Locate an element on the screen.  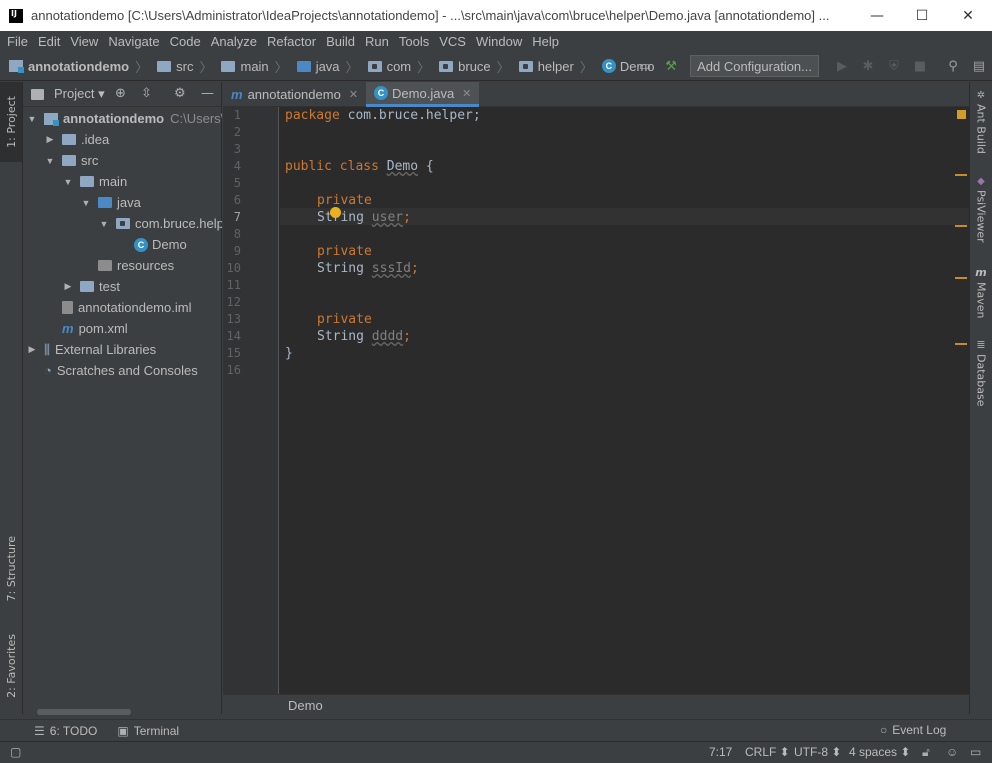
menu-edit: Edit is located at coordinates (49, 41).